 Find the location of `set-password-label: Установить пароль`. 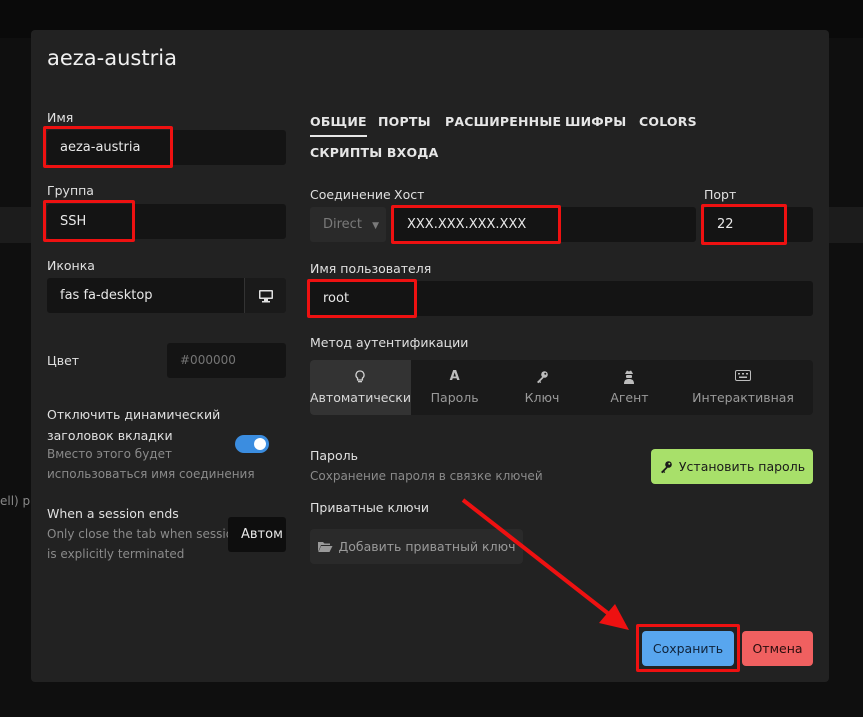

set-password-label: Установить пароль is located at coordinates (742, 466).